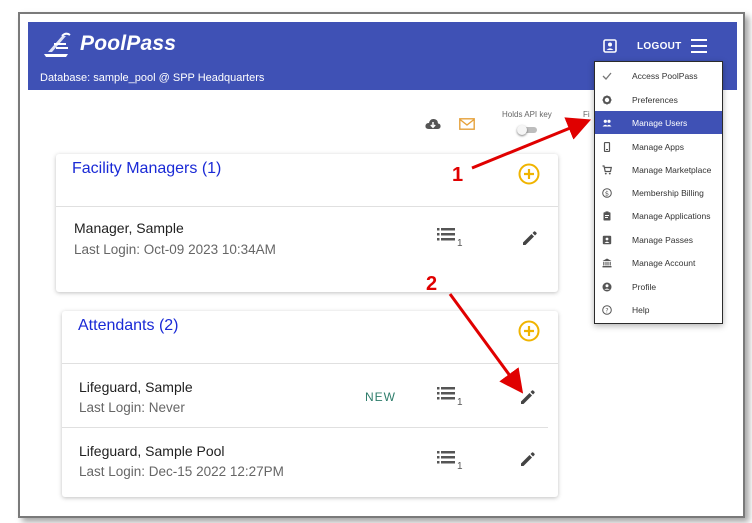 The image size is (752, 523). I want to click on menu-item-label: Manage Passes, so click(662, 239).